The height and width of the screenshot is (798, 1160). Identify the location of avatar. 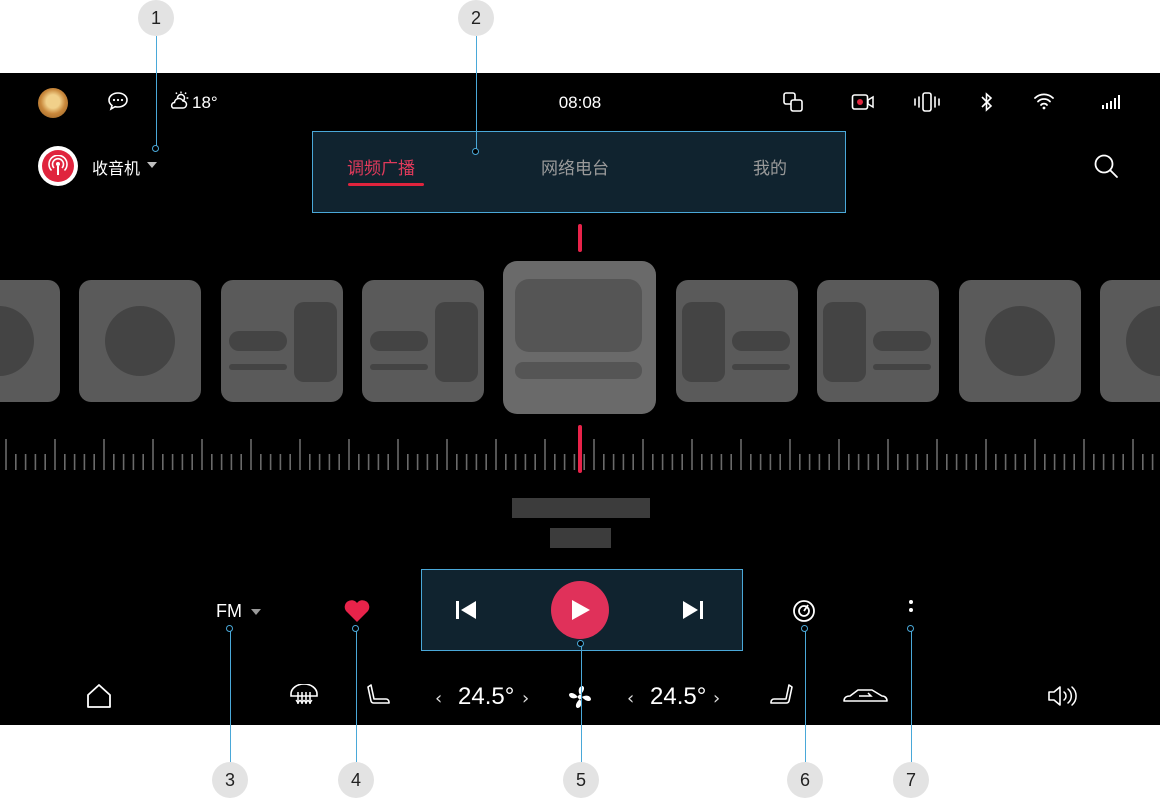
(53, 103).